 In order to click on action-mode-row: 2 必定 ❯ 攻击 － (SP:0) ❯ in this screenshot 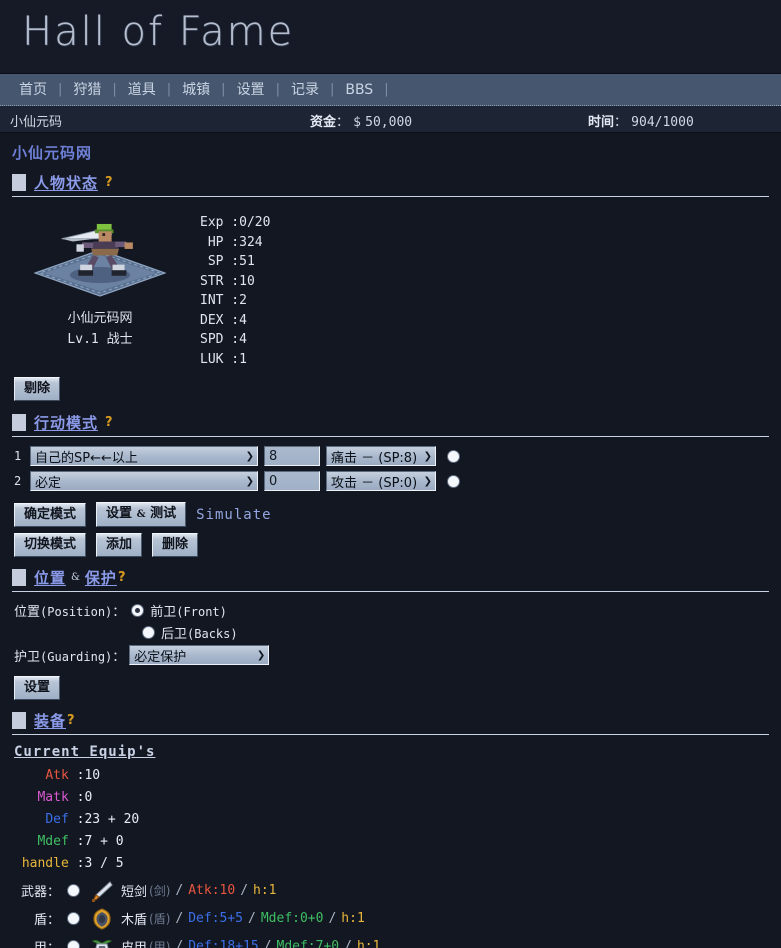, I will do `click(397, 481)`.